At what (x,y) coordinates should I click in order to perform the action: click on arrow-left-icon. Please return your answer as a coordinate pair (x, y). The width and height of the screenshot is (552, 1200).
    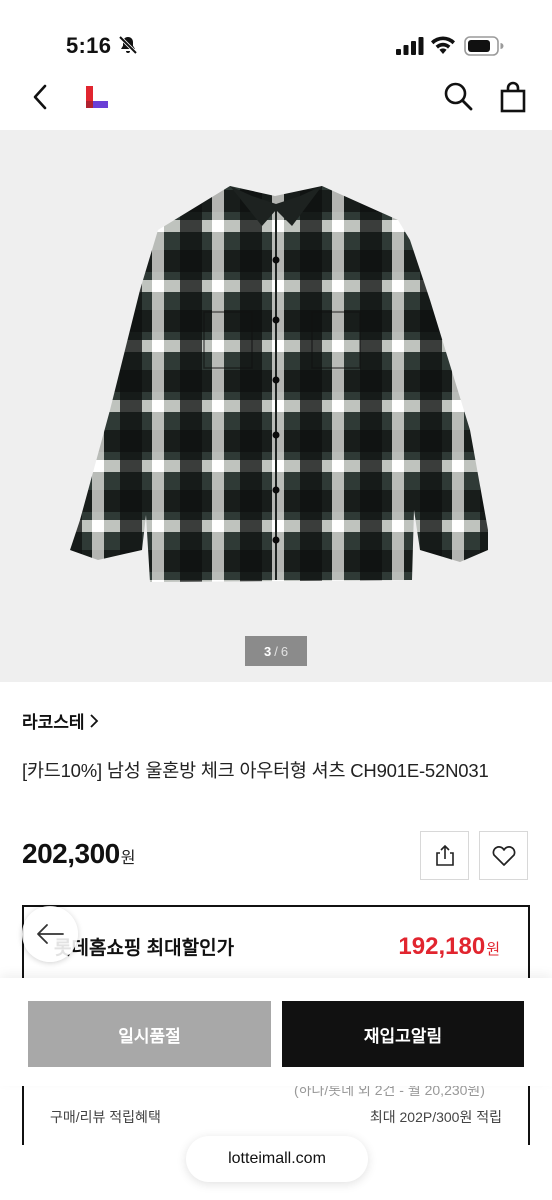
    Looking at the image, I should click on (50, 934).